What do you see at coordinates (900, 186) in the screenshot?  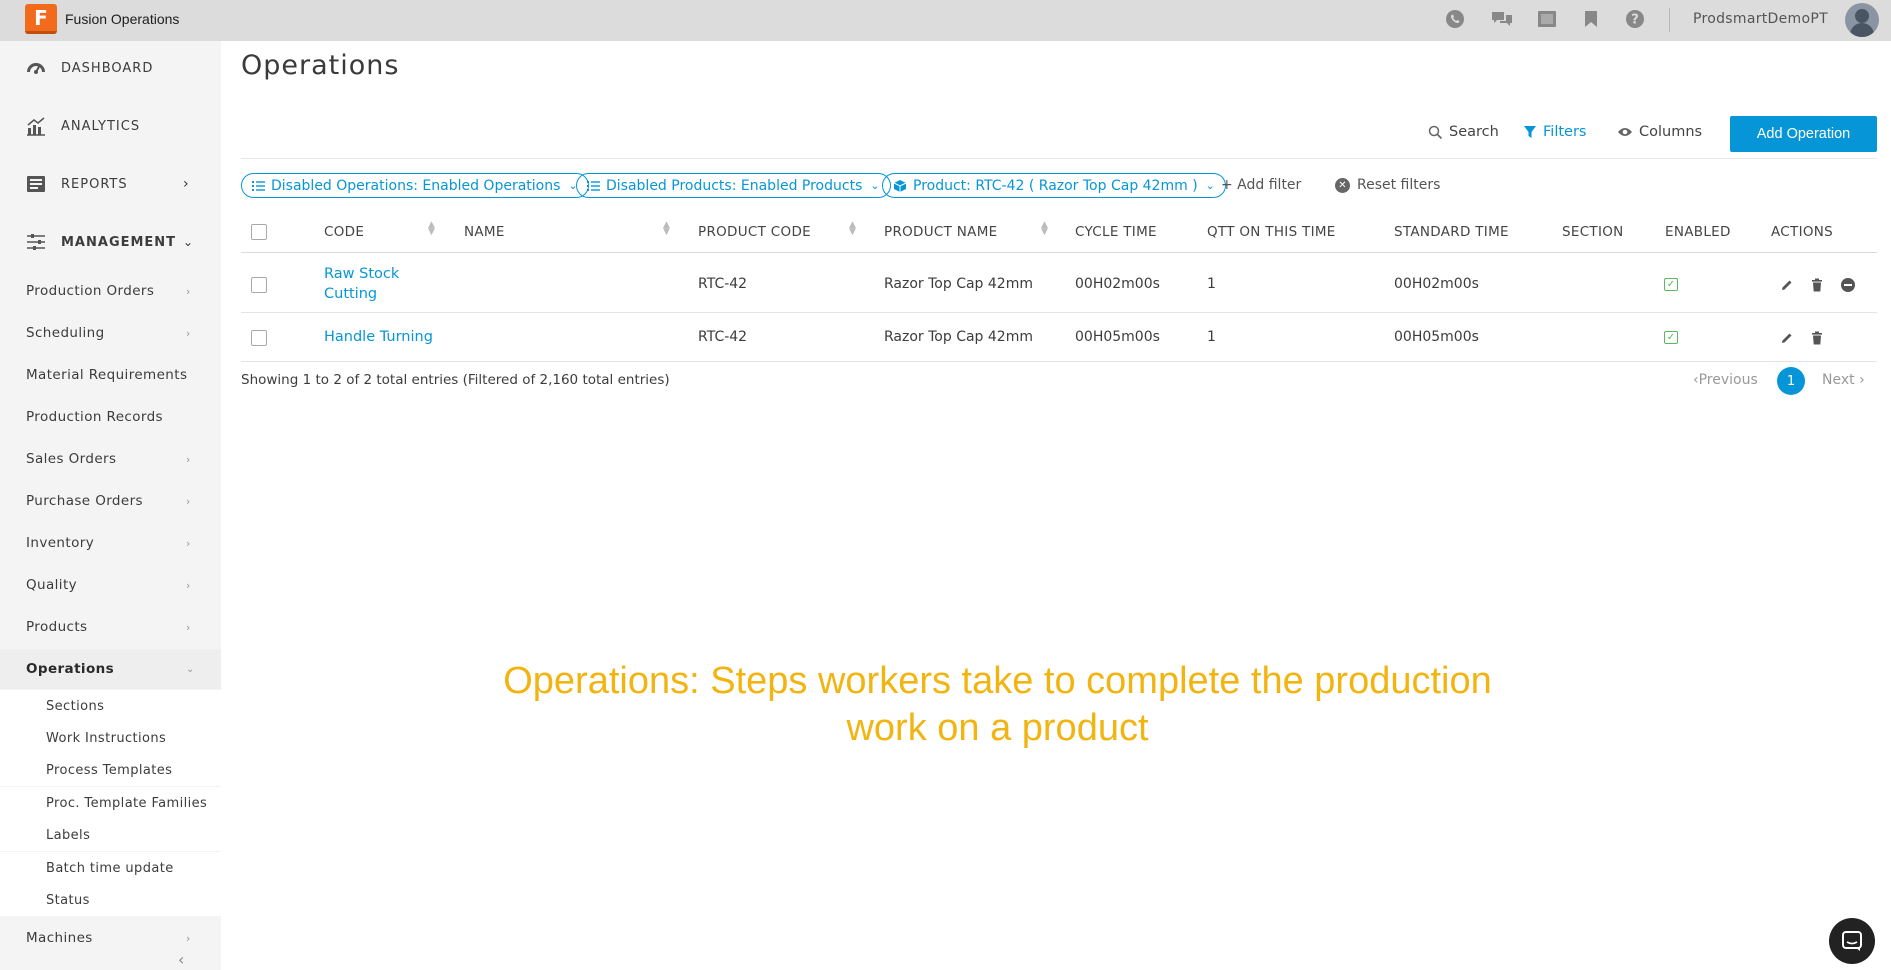 I see `cube-icon` at bounding box center [900, 186].